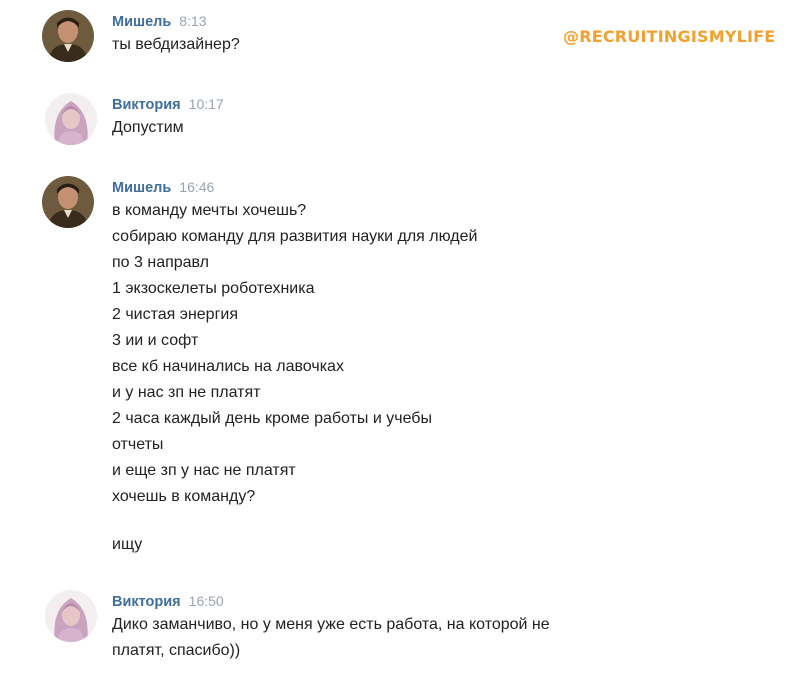 The image size is (800, 685). I want to click on message-time: 16:50, so click(206, 601).